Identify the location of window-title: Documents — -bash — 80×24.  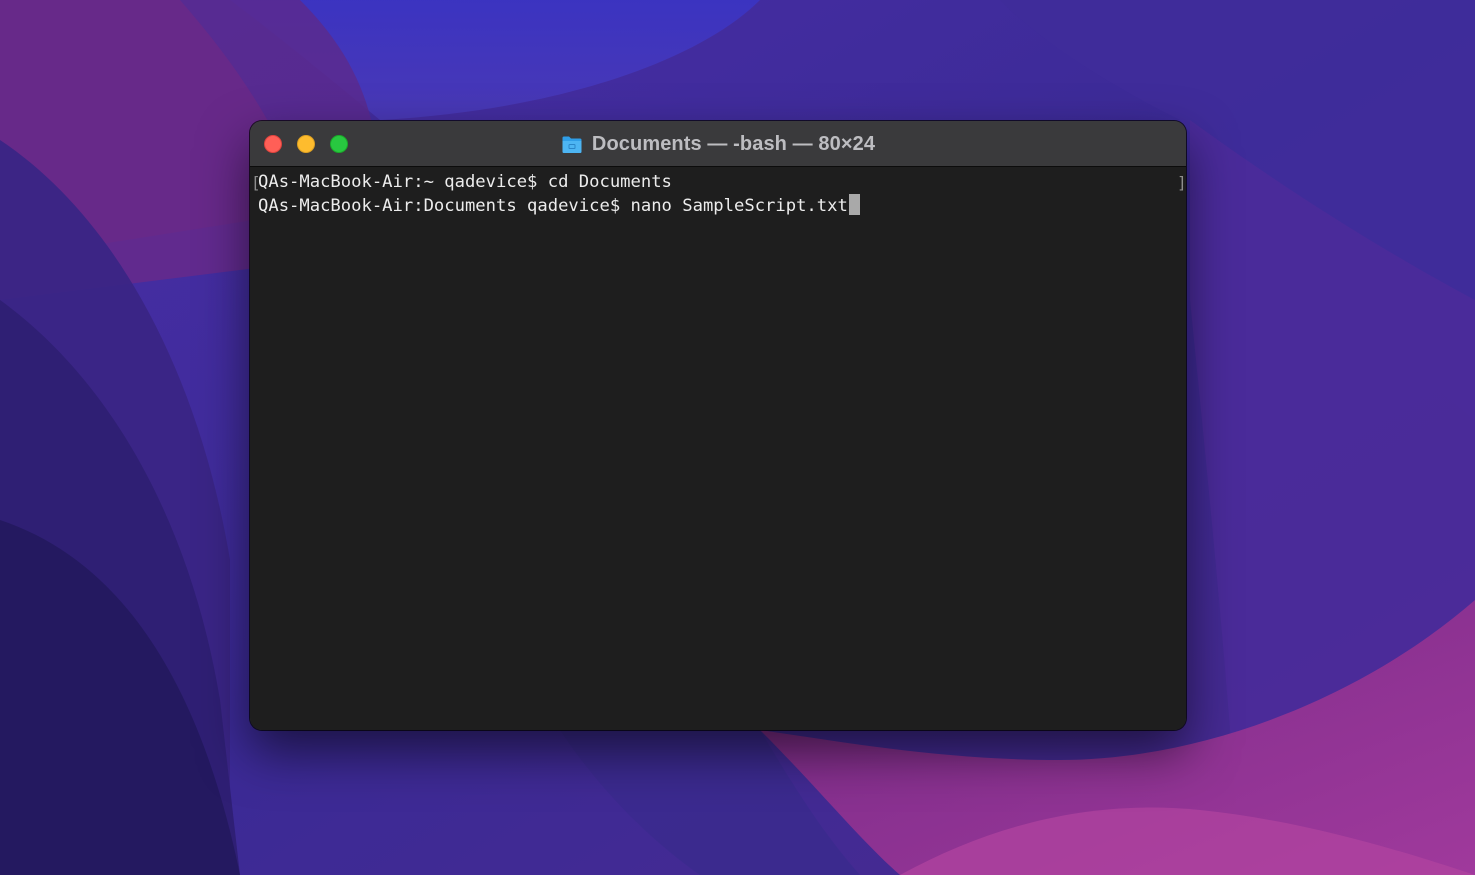
(733, 143).